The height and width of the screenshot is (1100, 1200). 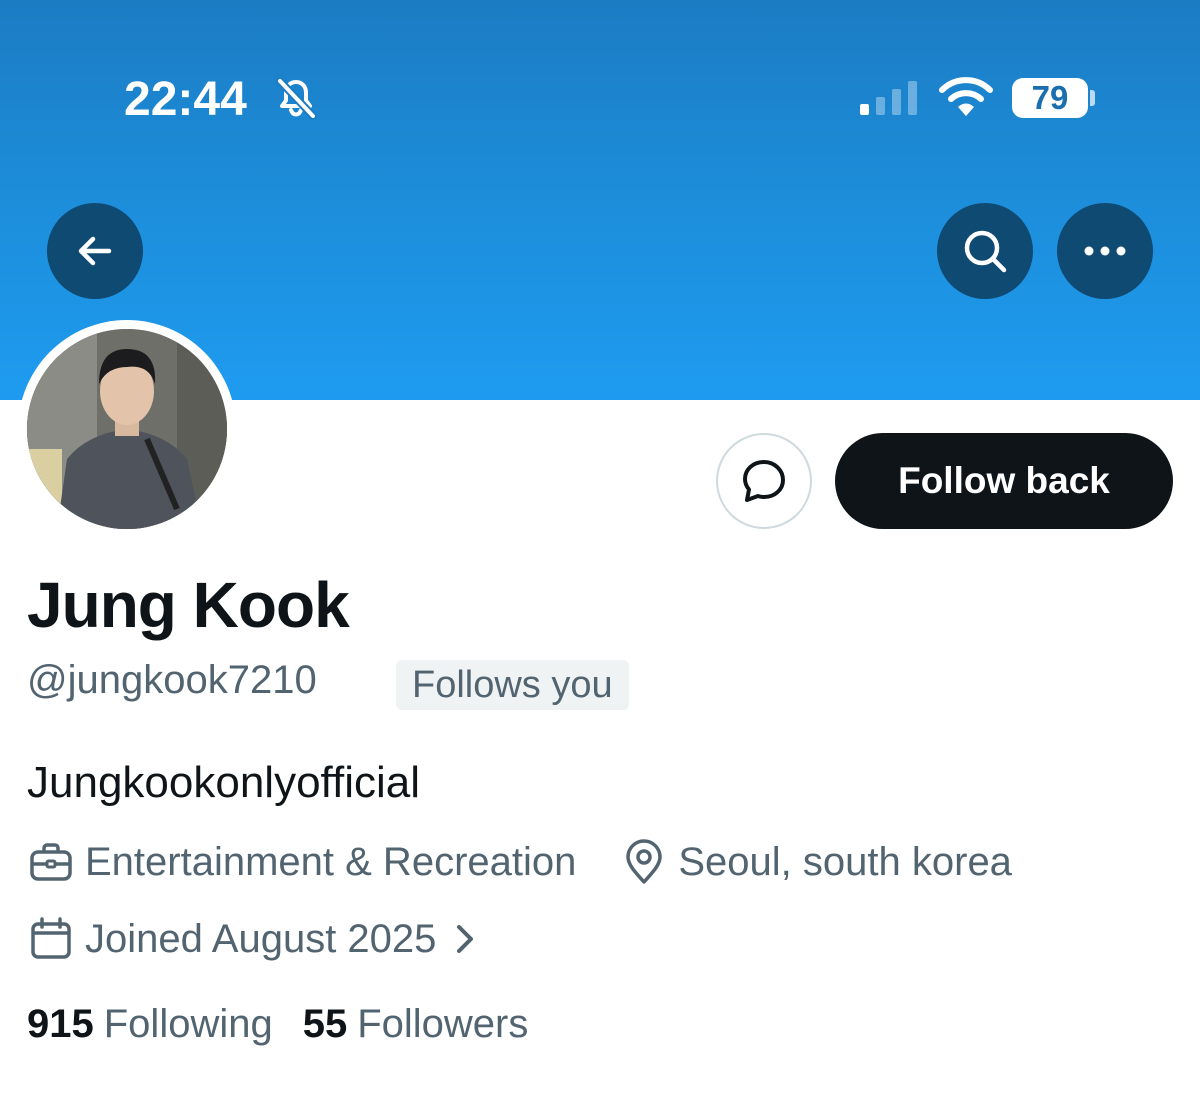 I want to click on more-options-button, so click(x=1105, y=251).